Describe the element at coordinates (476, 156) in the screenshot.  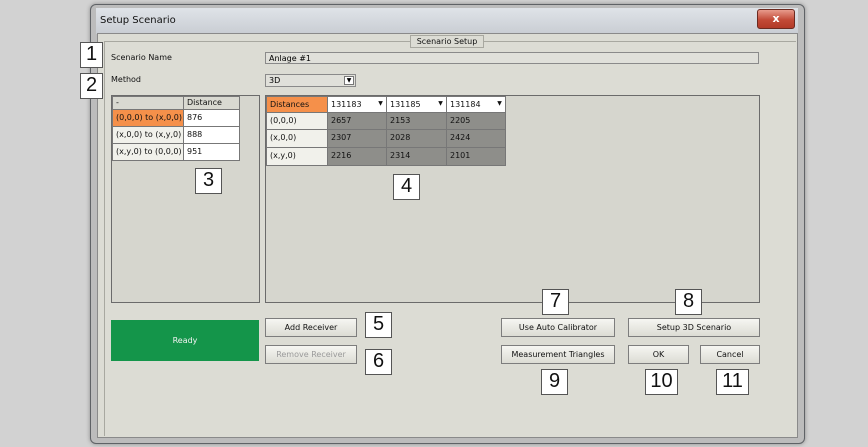
I see `distances-value-cell: 2101` at that location.